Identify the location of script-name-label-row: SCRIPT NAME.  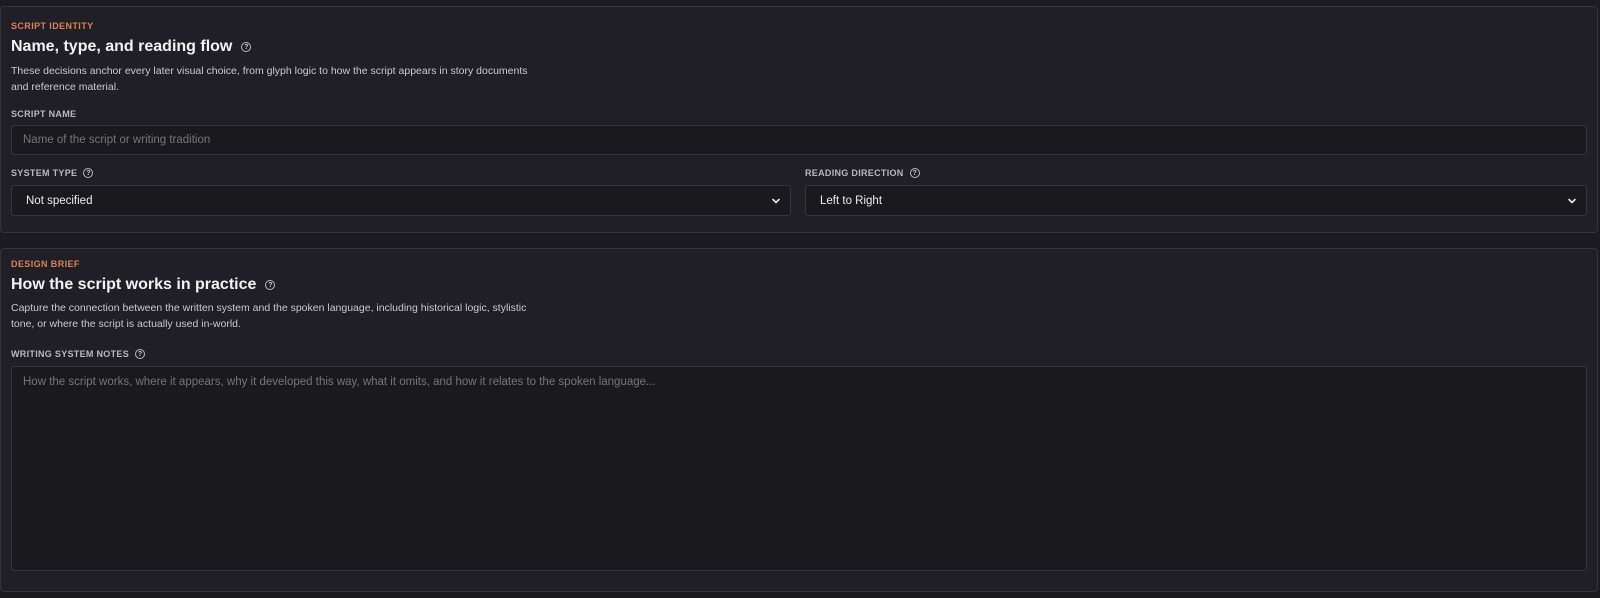
(43, 114).